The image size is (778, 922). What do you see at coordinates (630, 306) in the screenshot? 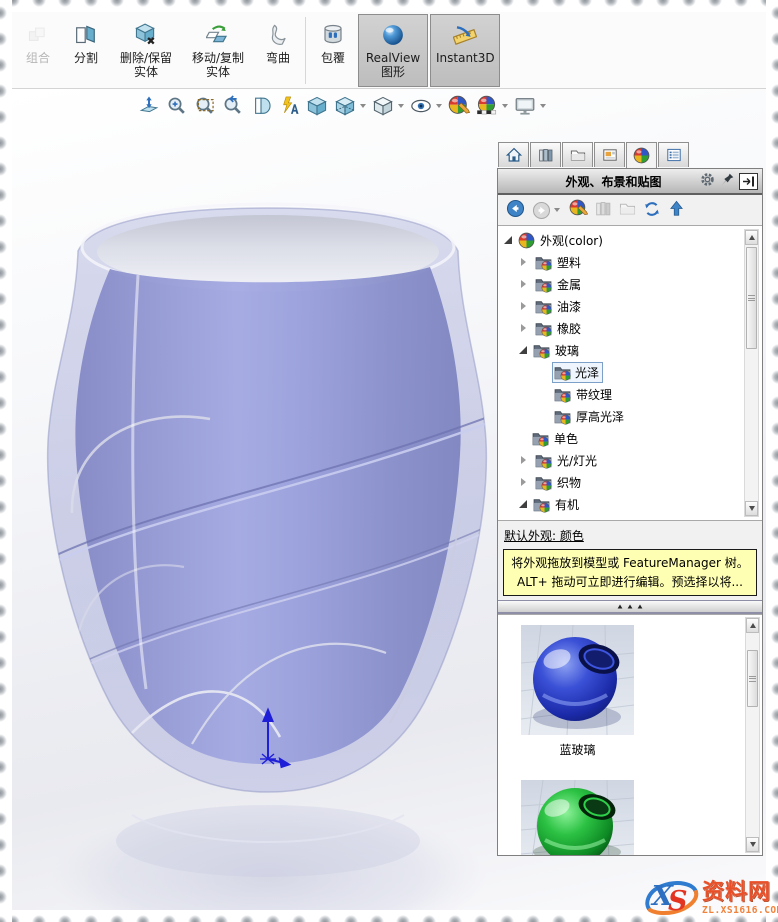
I see `tree-item-paint: 油漆` at bounding box center [630, 306].